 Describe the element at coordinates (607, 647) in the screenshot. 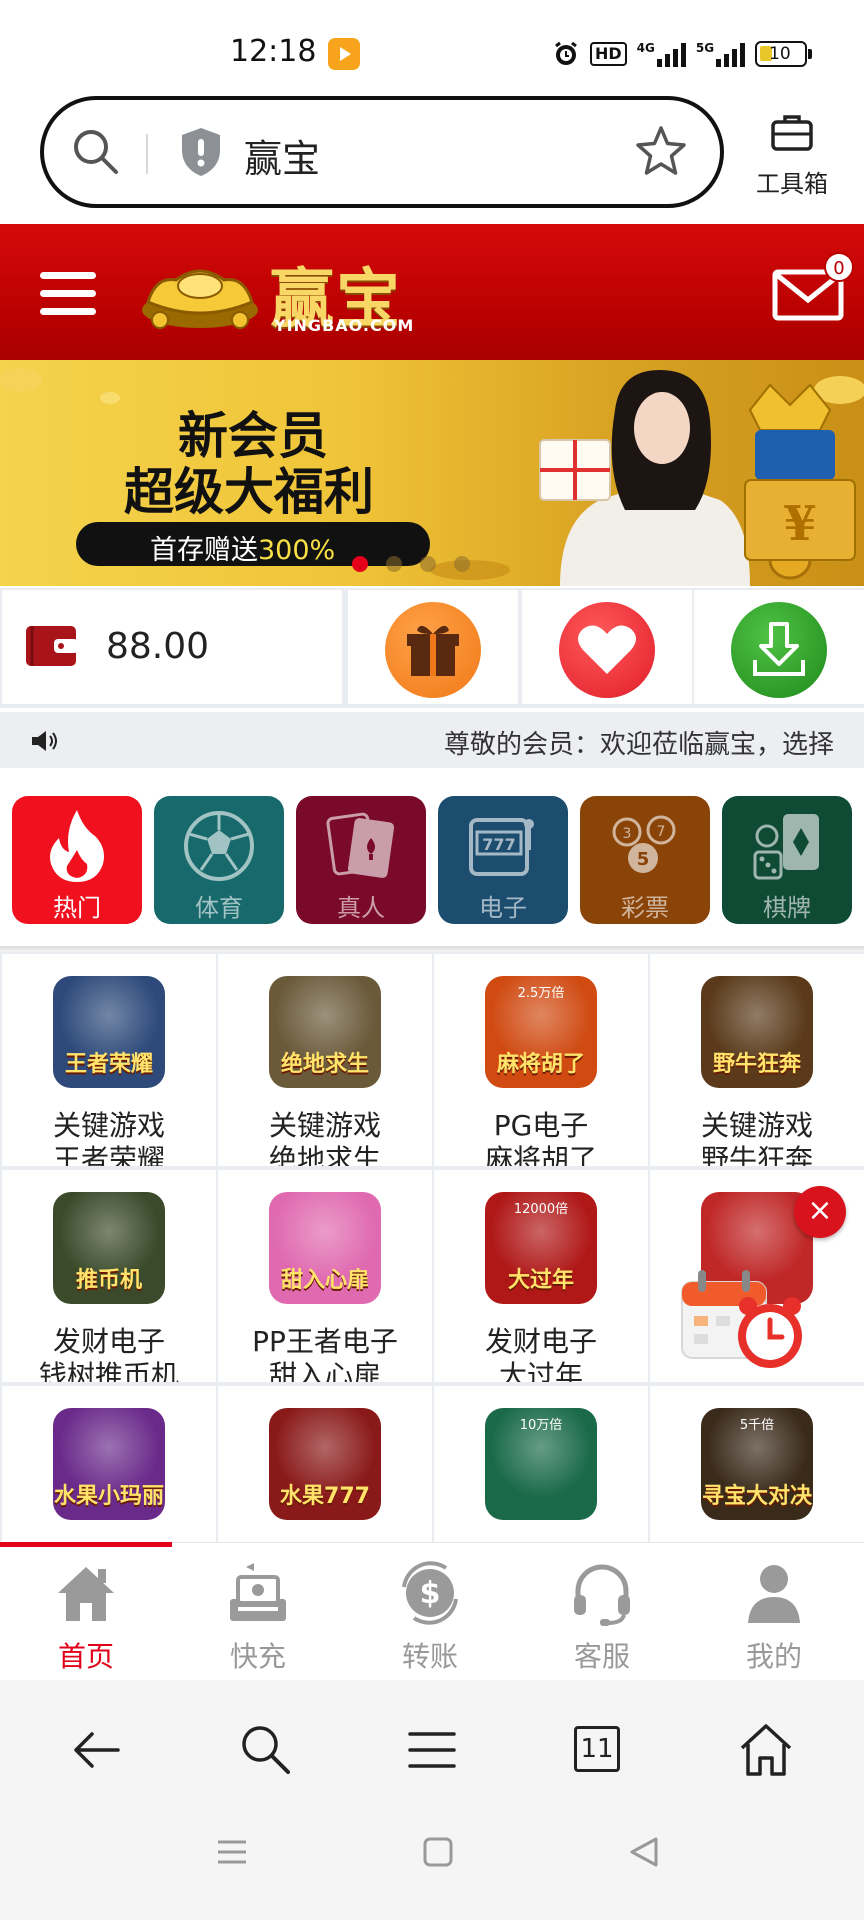

I see `favorite-button` at that location.